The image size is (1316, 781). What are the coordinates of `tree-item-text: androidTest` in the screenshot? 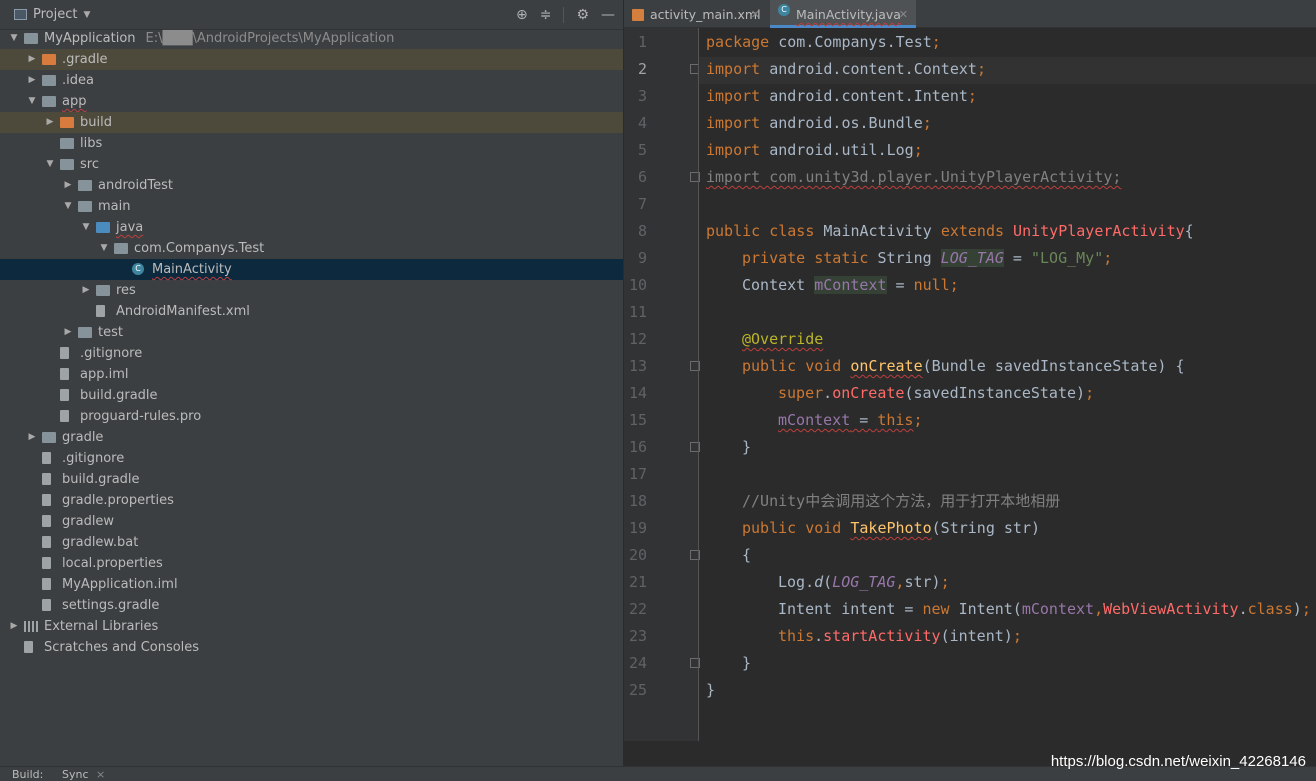 It's located at (135, 185).